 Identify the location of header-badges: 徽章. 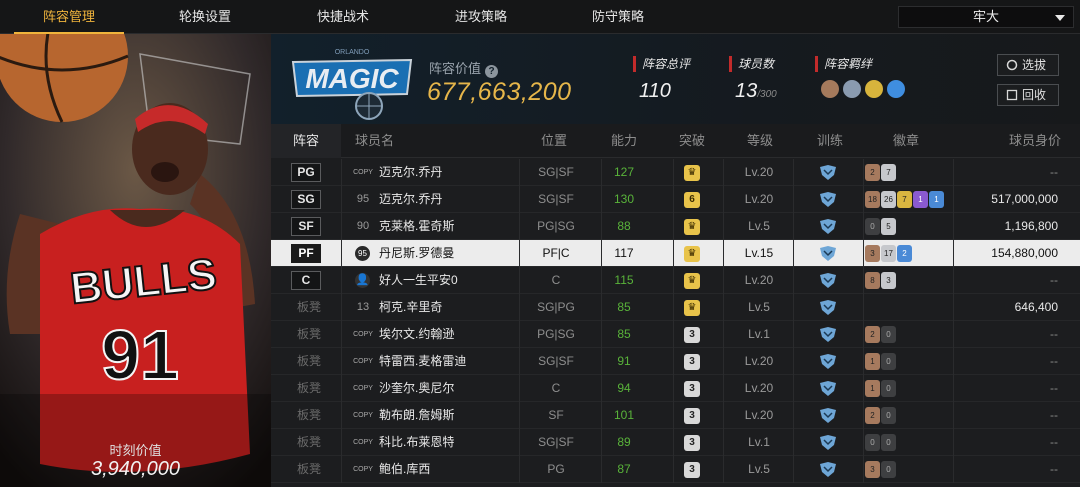
(906, 141).